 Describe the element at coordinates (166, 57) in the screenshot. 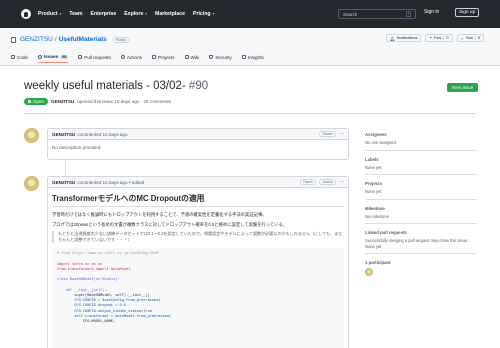

I see `tab-projects-label: Projects` at that location.